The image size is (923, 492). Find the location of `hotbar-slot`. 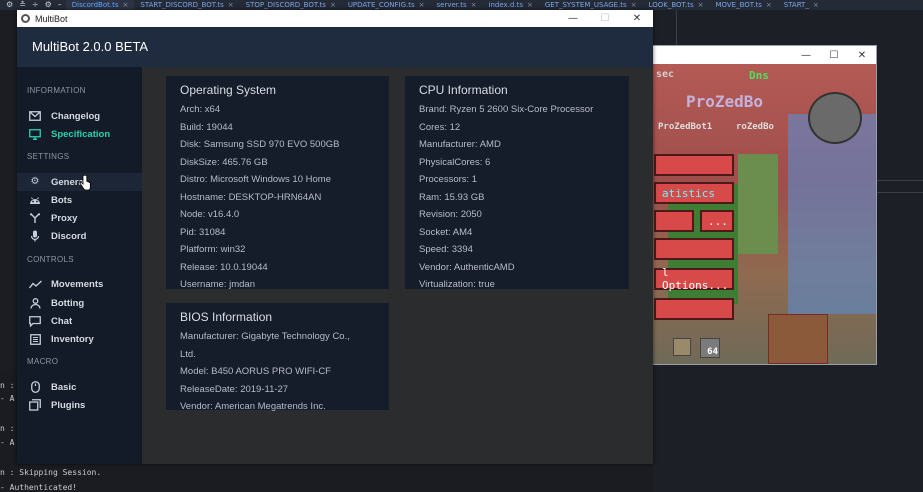

hotbar-slot is located at coordinates (682, 347).